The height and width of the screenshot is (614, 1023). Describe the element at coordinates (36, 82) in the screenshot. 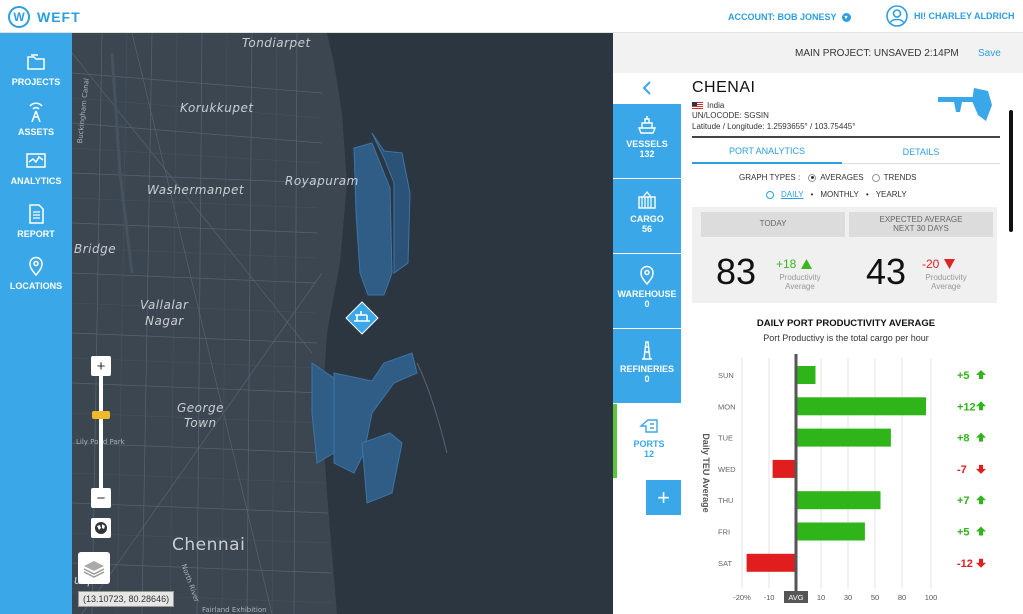

I see `nav-label-projects: PROJECTS` at that location.